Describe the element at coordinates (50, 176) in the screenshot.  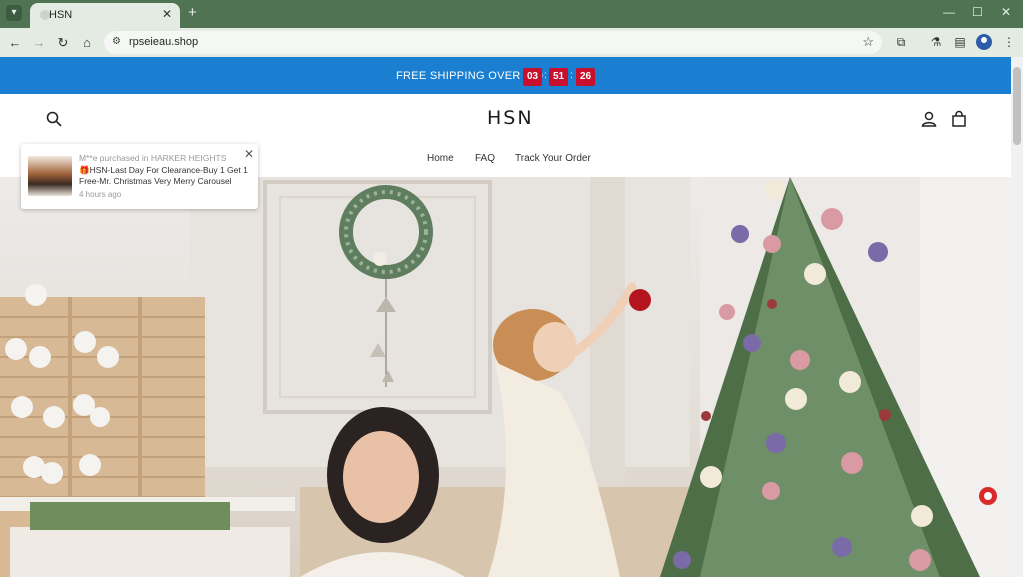
I see `product-thumbnail` at that location.